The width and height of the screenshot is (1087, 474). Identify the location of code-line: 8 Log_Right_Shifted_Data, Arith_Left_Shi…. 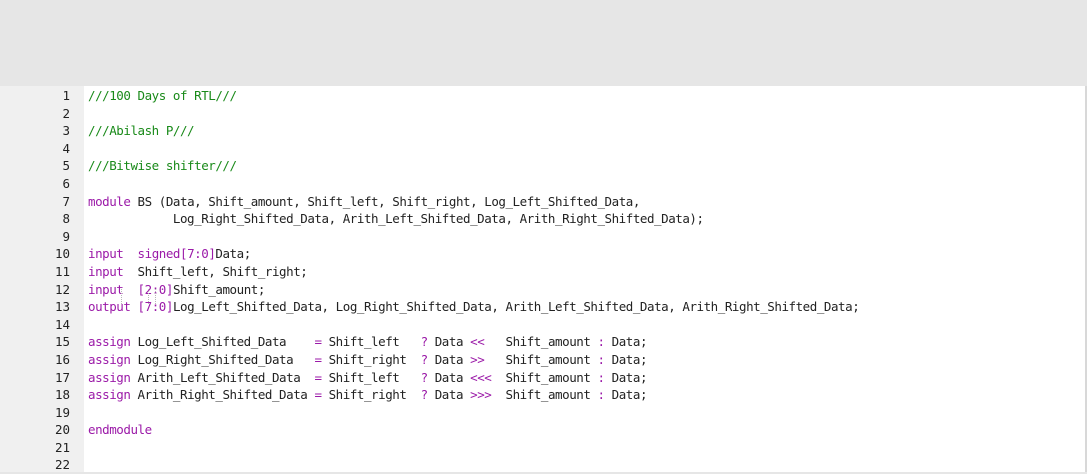
(543, 219).